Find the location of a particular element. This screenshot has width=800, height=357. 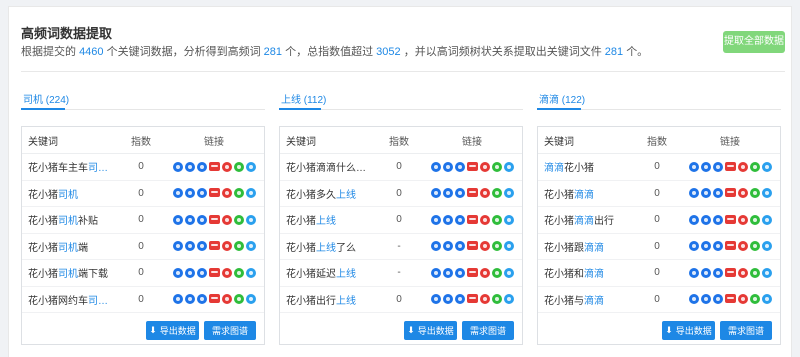

keyword-cell: 花小猪跟滴滴 is located at coordinates (586, 246).